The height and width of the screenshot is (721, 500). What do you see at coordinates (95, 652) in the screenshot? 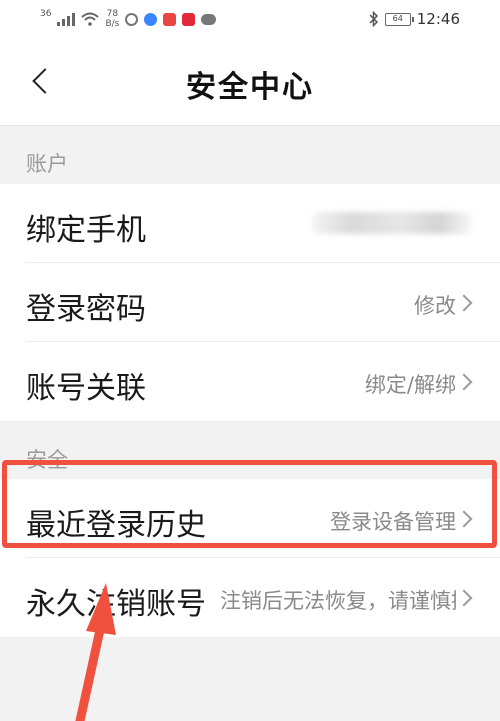
I see `annotation-arrow-icon` at bounding box center [95, 652].